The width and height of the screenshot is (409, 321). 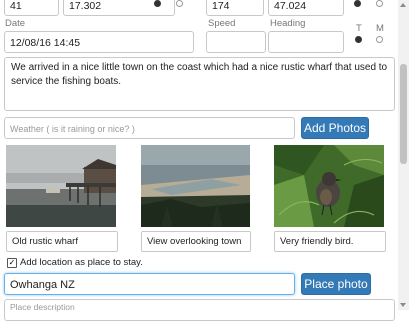 I want to click on place-description-placeholder: Place description, so click(x=42, y=307).